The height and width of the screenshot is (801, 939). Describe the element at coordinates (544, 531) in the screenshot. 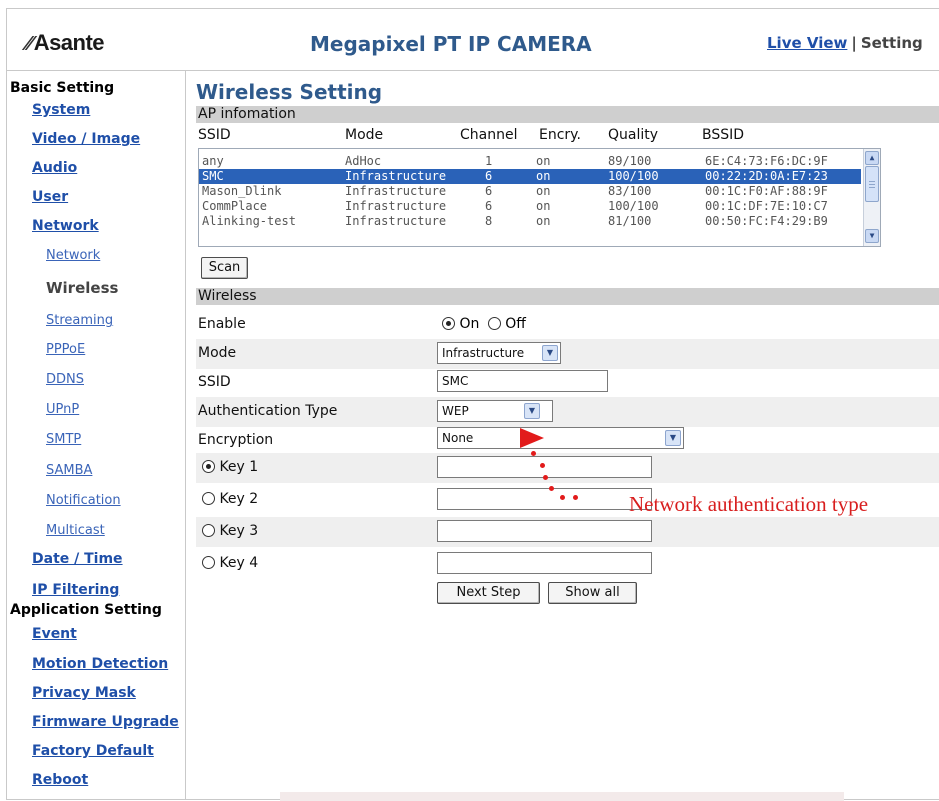

I see `key3-input` at that location.